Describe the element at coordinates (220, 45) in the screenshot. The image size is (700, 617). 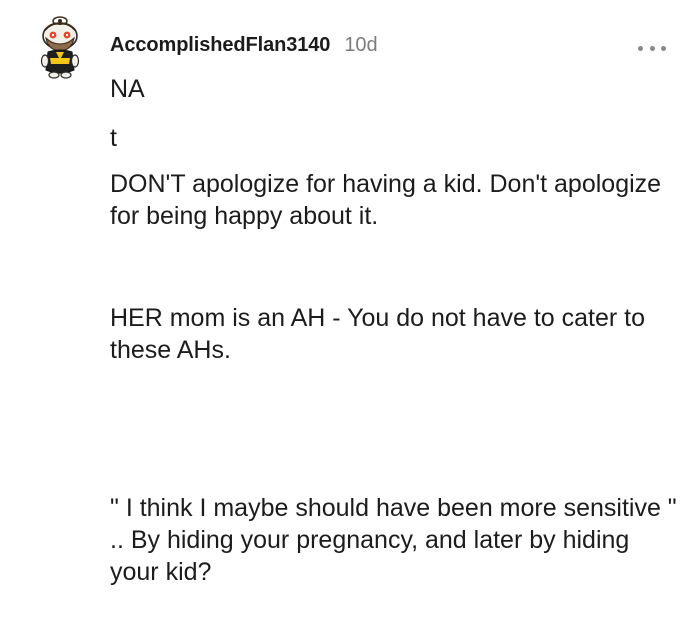
I see `username-link: AccomplishedFlan3140` at that location.